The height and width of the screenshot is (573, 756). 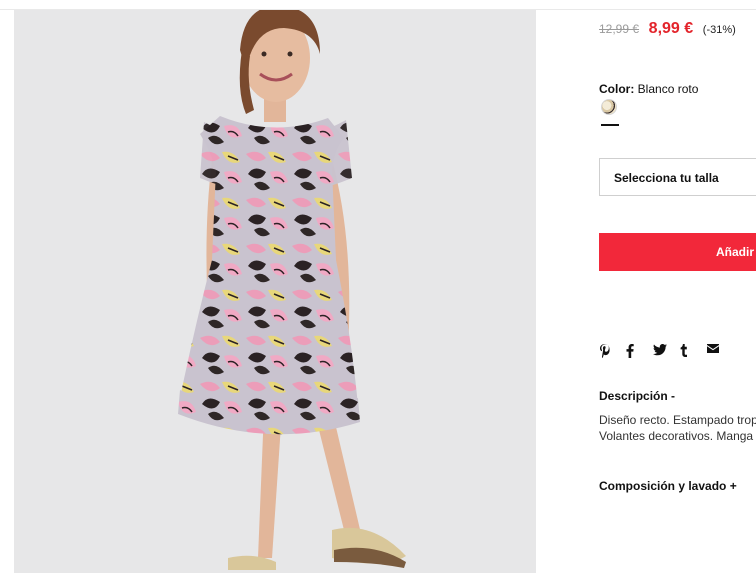 I want to click on discount-badge: (-31%), so click(x=719, y=30).